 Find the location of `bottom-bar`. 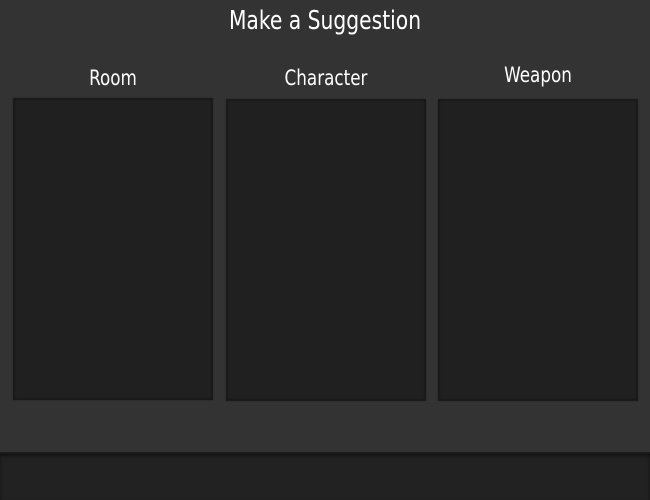

bottom-bar is located at coordinates (325, 476).